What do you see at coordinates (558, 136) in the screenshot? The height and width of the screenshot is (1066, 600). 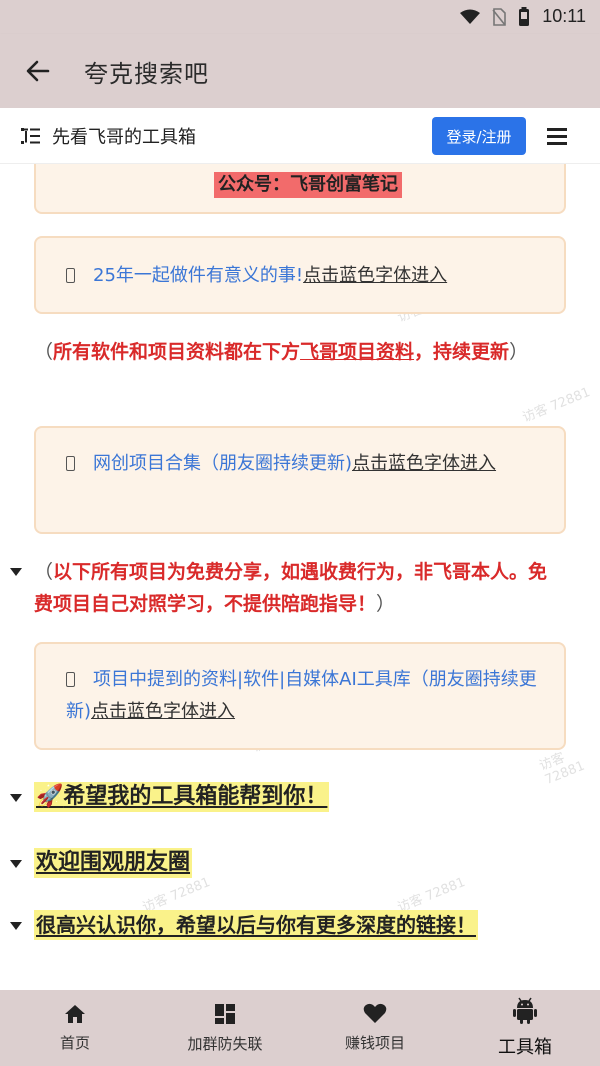 I see `menu-icon` at bounding box center [558, 136].